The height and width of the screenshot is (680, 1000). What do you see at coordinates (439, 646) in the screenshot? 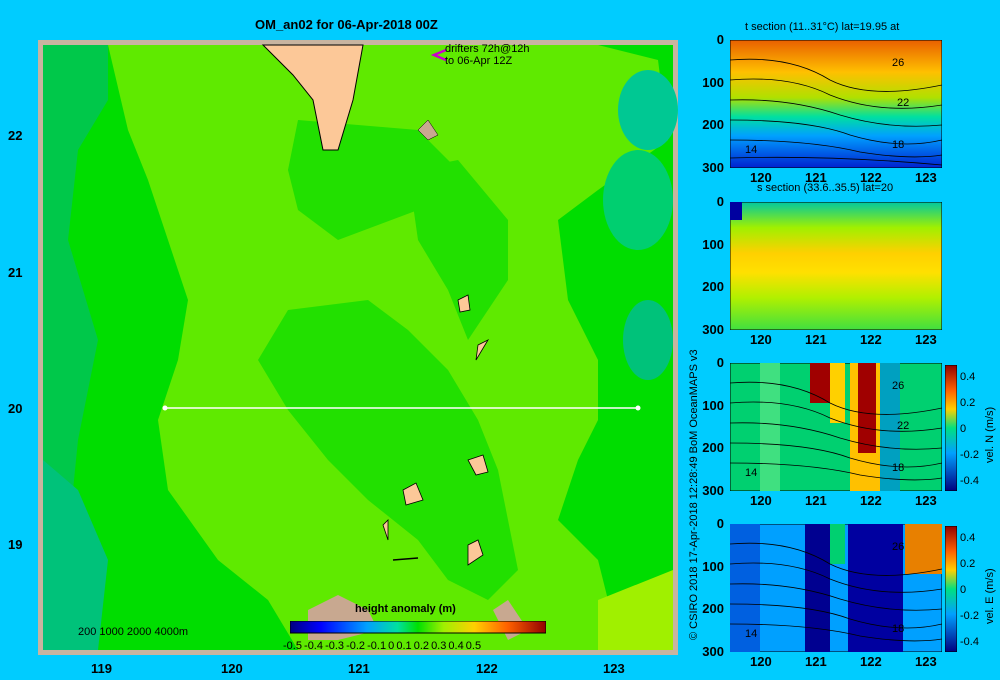
I see `cb-tick: 0.3` at bounding box center [439, 646].